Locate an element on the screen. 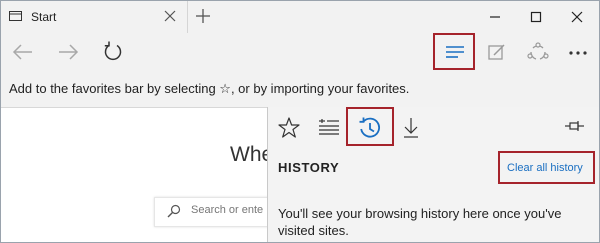 This screenshot has height=243, width=600. history-icon is located at coordinates (370, 128).